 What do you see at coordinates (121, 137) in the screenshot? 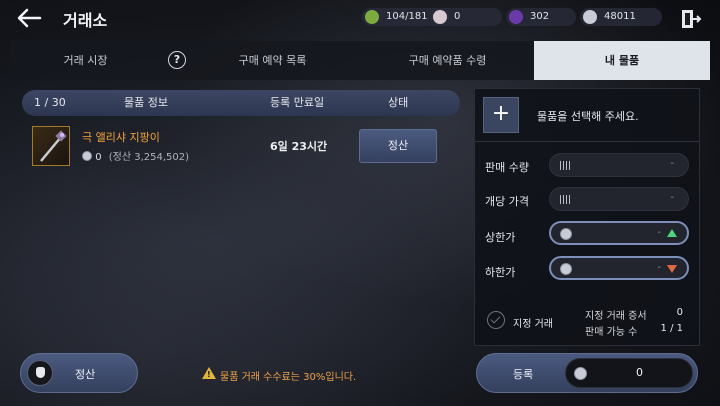
I see `item-name: 극 앨리샤 지팡이` at bounding box center [121, 137].